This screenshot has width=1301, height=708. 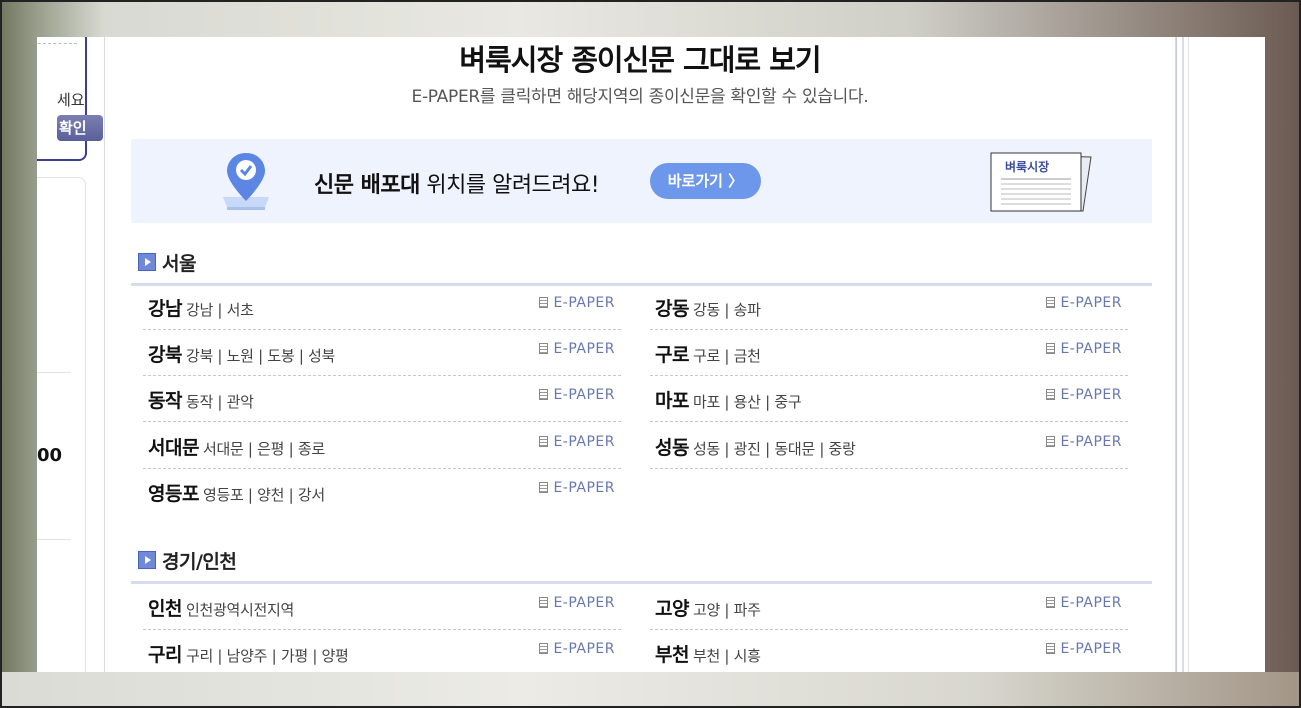 I want to click on region-row: 인천 인천광역시전지역 E-PAPER, so click(x=382, y=607).